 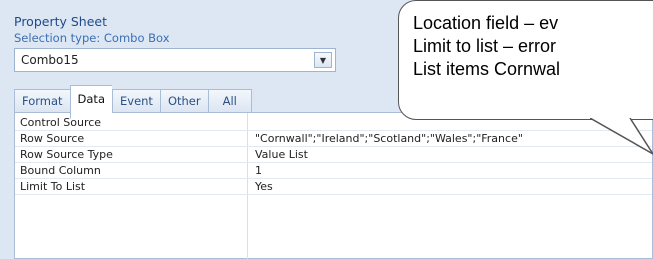 I want to click on property-name: Row Source Type, so click(x=66, y=154).